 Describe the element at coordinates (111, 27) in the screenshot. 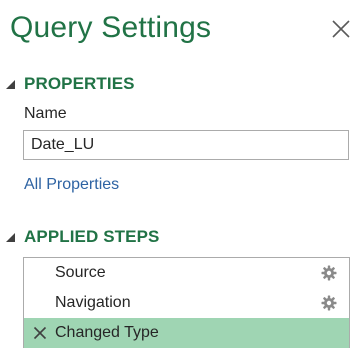

I see `pane-title: Query Settings` at that location.